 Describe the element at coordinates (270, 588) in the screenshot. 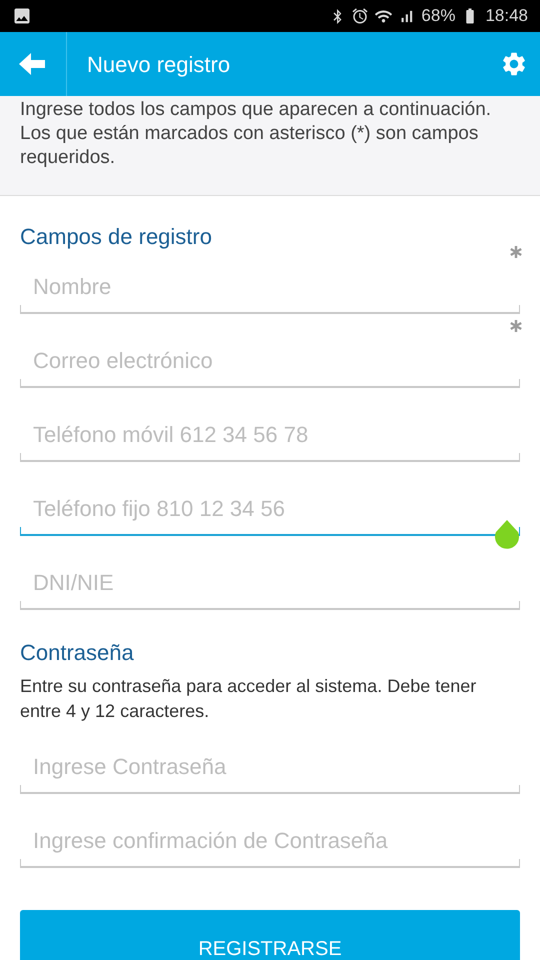

I see `input-field: DNI/NIE` at that location.